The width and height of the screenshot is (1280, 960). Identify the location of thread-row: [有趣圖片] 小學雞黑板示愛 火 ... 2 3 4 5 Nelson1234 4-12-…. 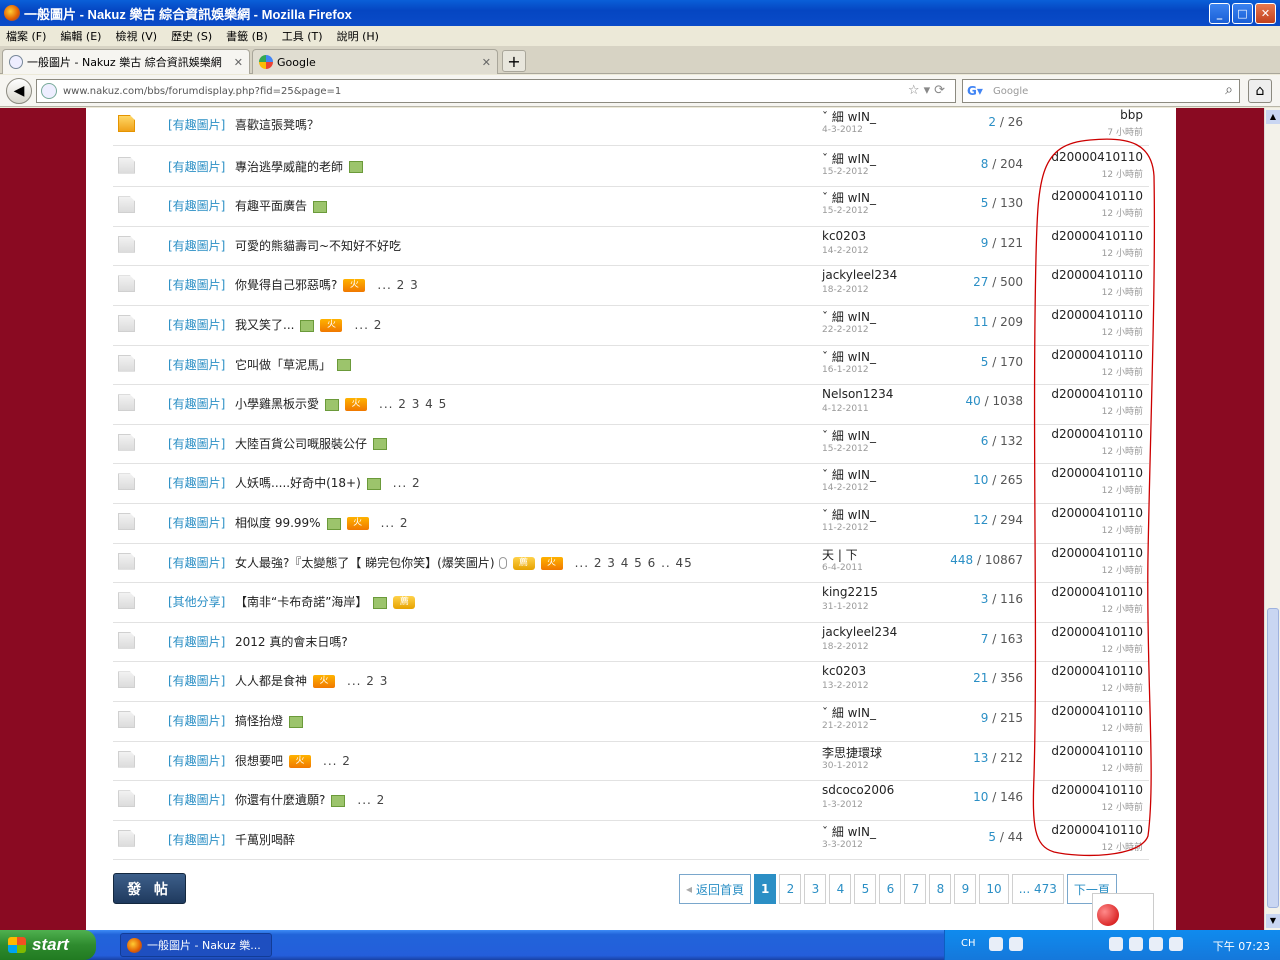
(631, 405).